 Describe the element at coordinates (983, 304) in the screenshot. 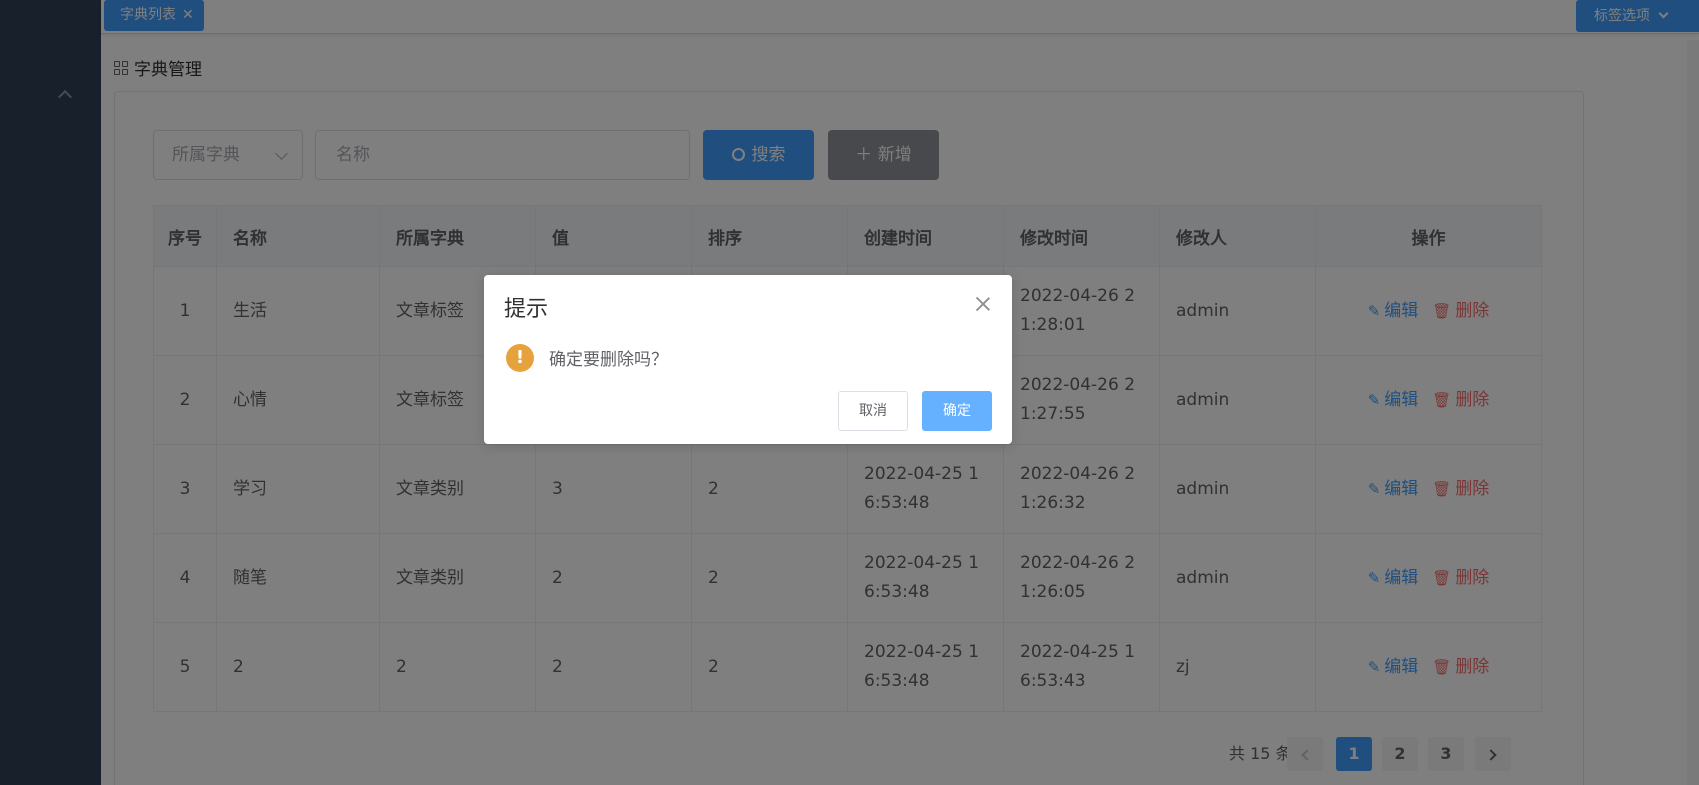

I see `close-icon` at that location.